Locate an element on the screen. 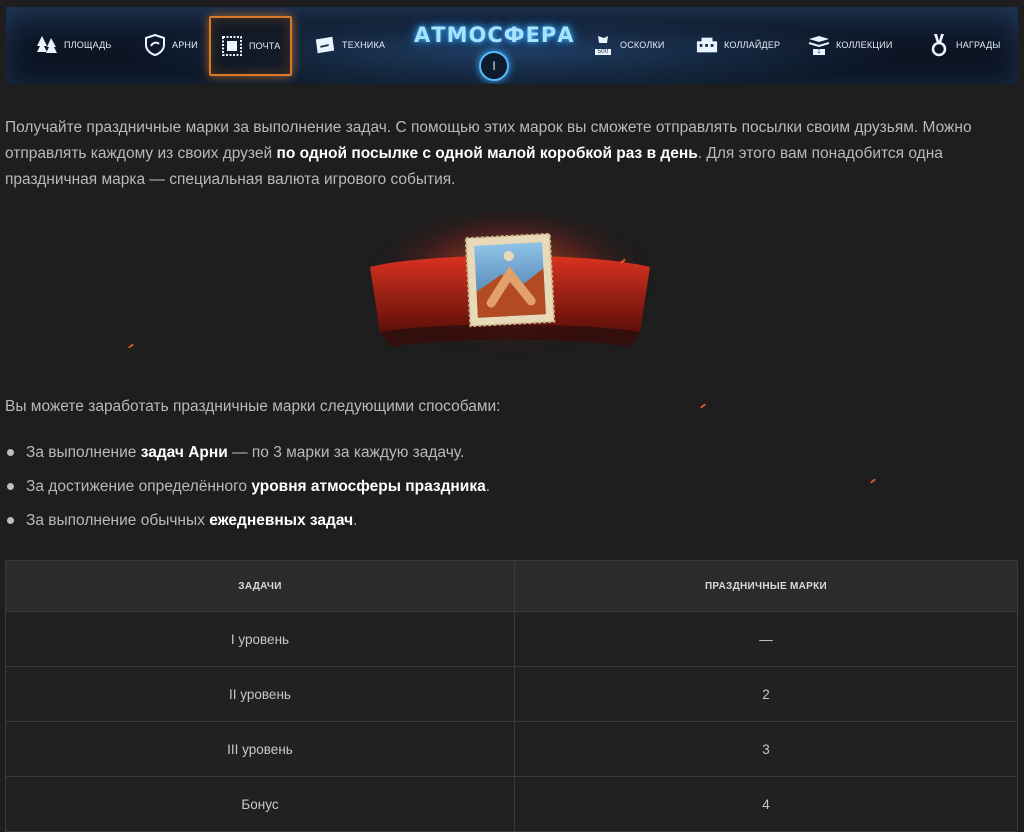 The height and width of the screenshot is (832, 1024). medal-icon is located at coordinates (939, 45).